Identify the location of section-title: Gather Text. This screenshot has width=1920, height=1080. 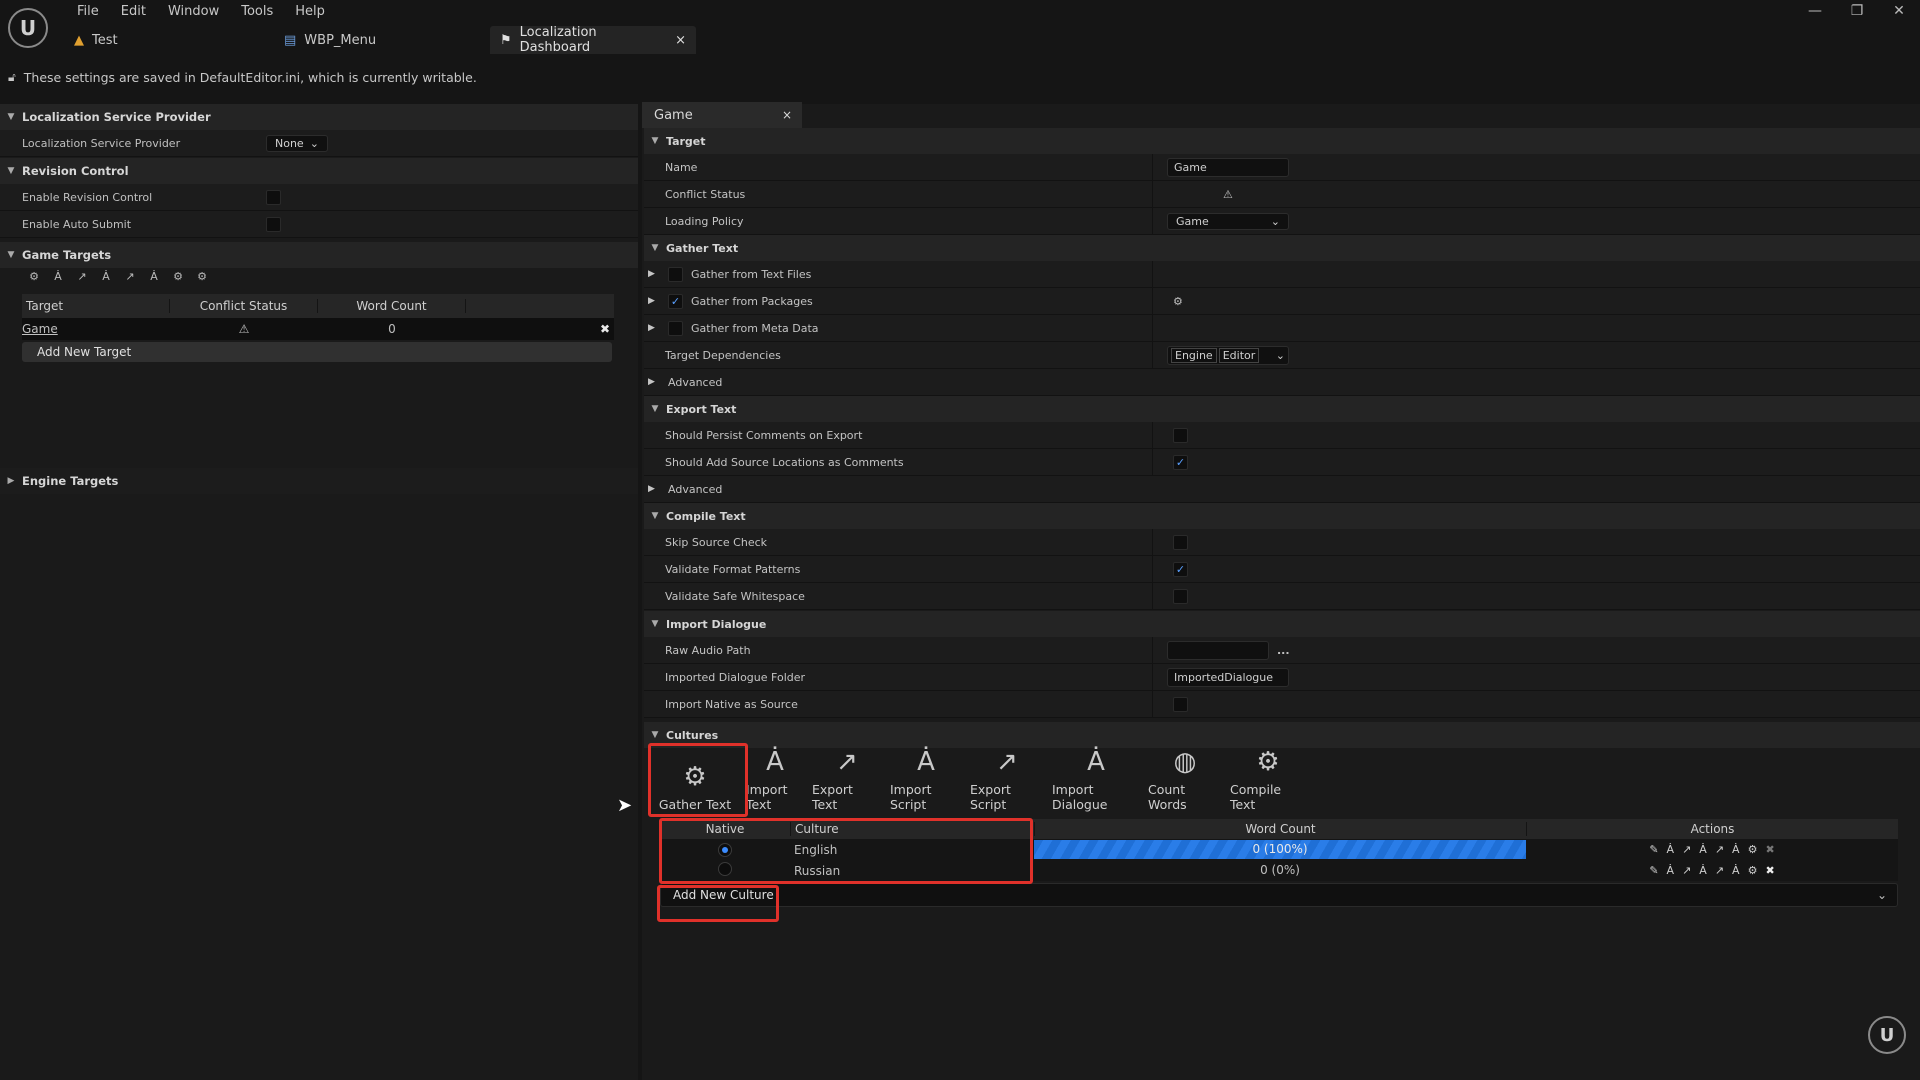
(702, 248).